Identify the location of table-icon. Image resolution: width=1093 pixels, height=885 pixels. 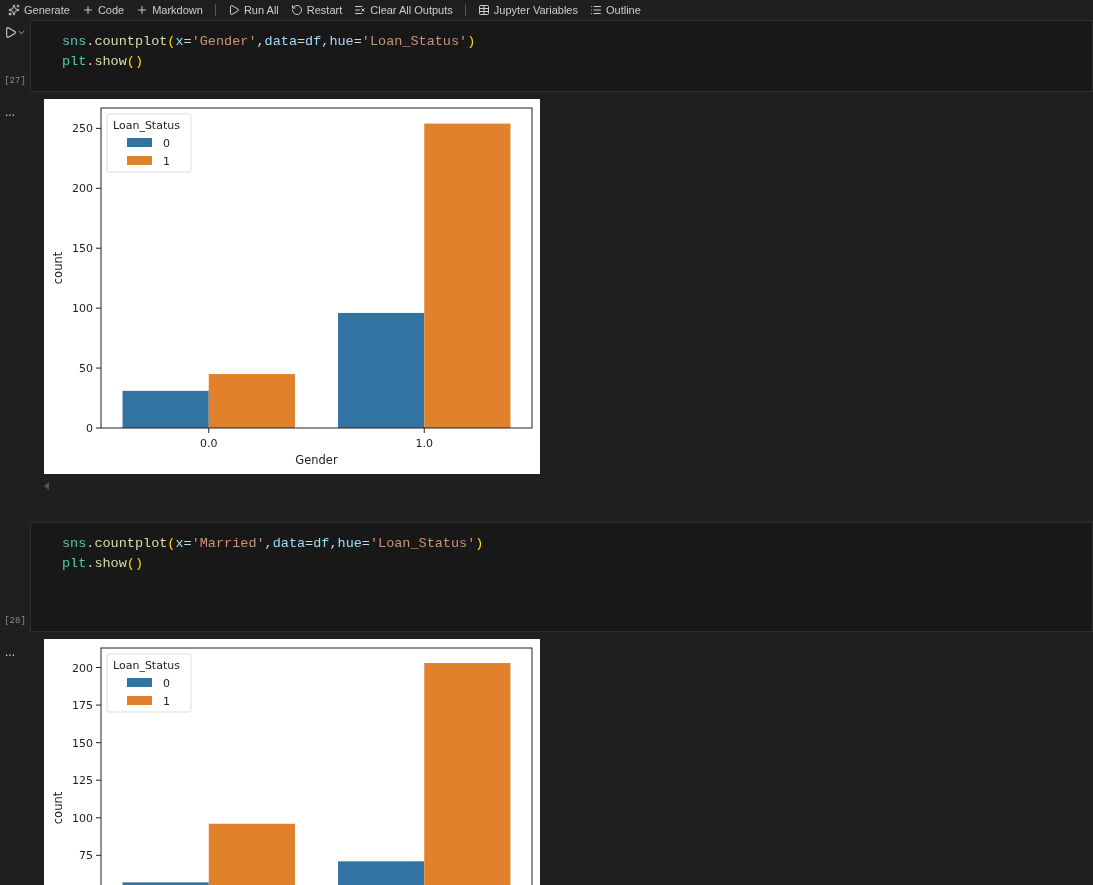
(483, 10).